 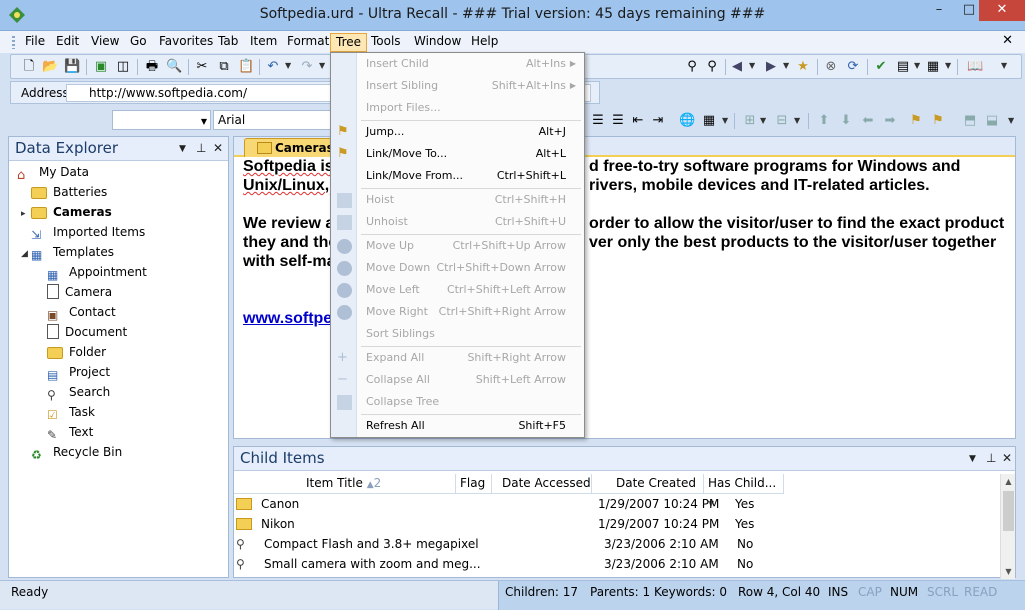 I want to click on menu-tree: Tree, so click(x=349, y=42).